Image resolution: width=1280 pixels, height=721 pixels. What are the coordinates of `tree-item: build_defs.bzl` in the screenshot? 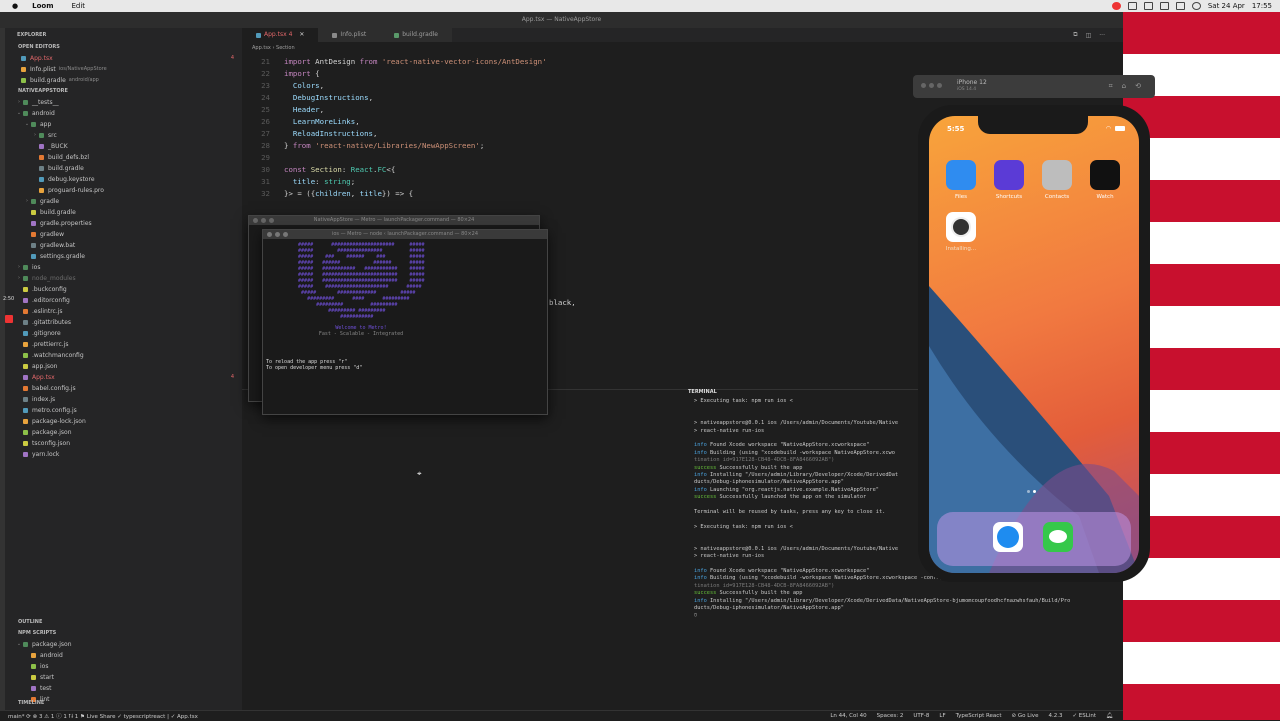 It's located at (123, 157).